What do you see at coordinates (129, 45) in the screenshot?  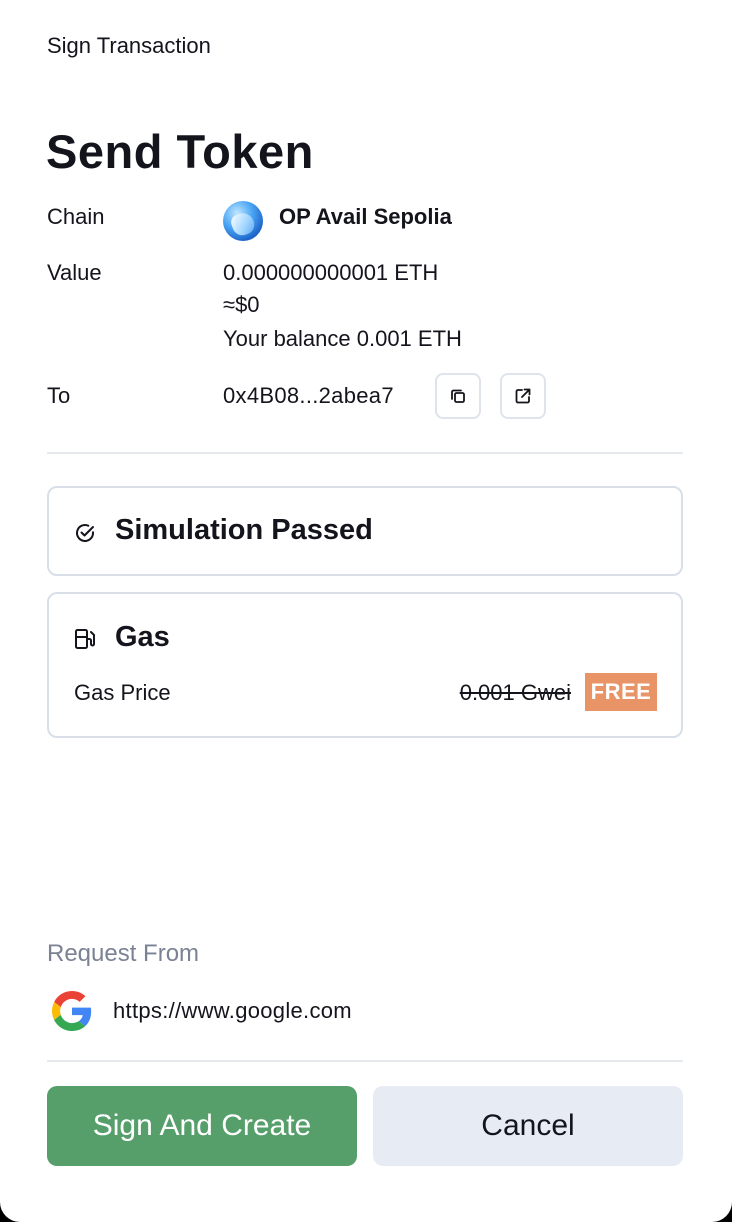 I see `header-title: Sign Transaction` at bounding box center [129, 45].